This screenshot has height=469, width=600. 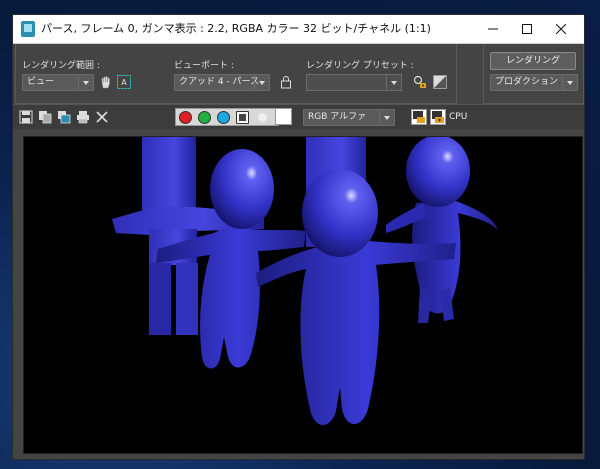 What do you see at coordinates (442, 230) in the screenshot?
I see `figure-right` at bounding box center [442, 230].